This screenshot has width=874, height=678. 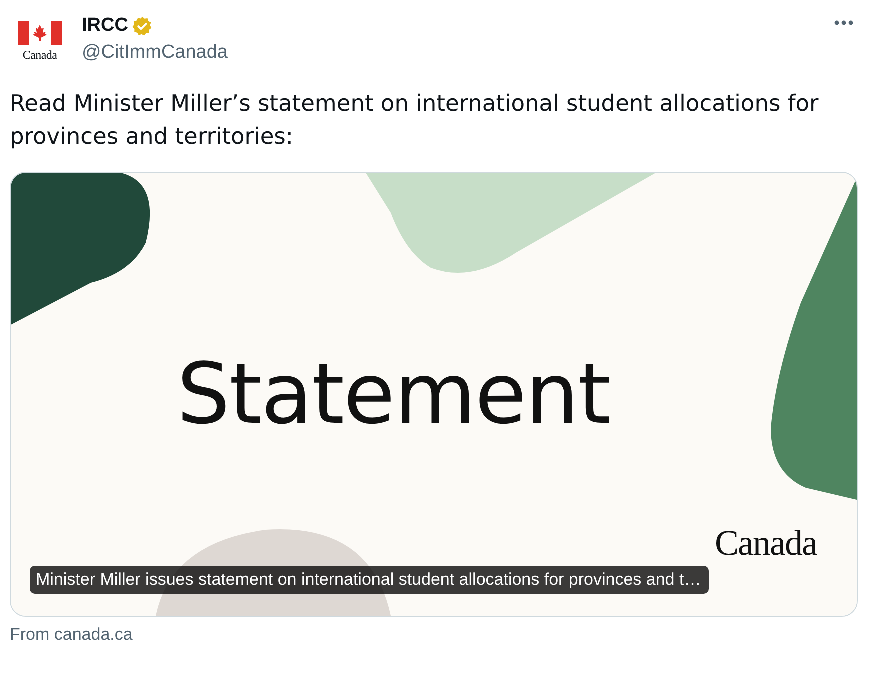 I want to click on image-wordmark: Canada, so click(x=766, y=543).